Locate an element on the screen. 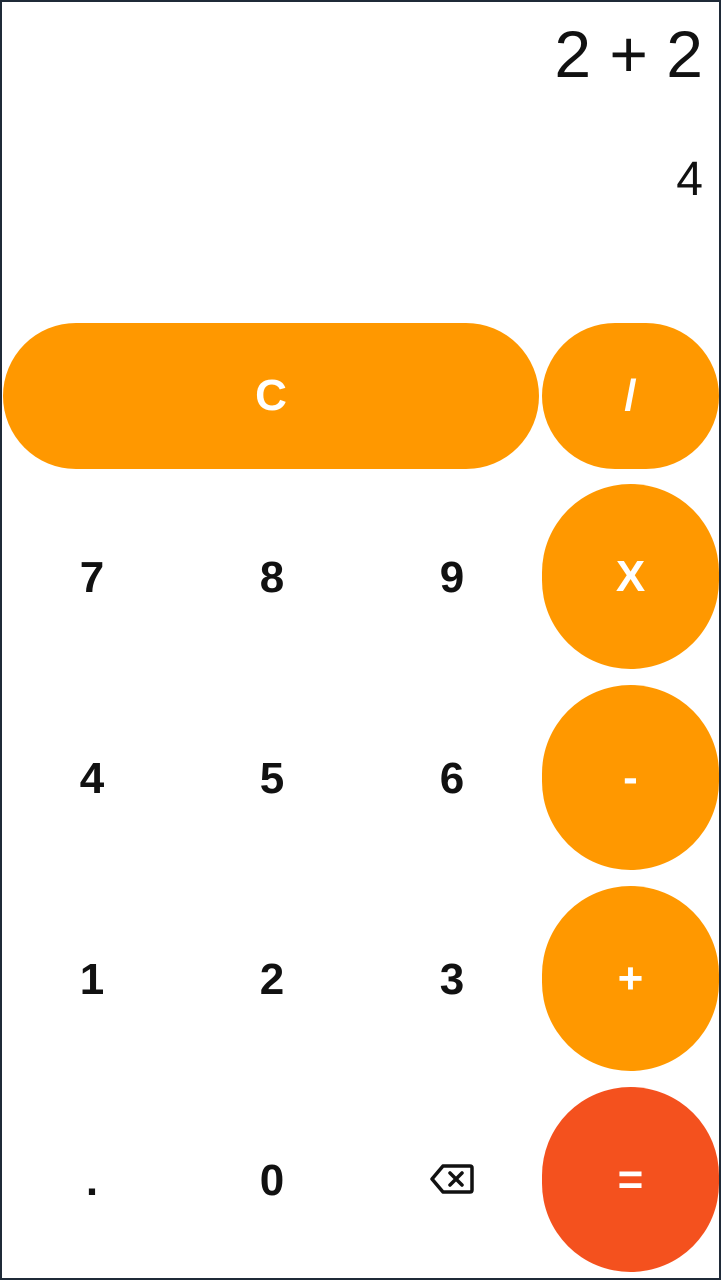 The width and height of the screenshot is (721, 1280). backspace-icon is located at coordinates (452, 1181).